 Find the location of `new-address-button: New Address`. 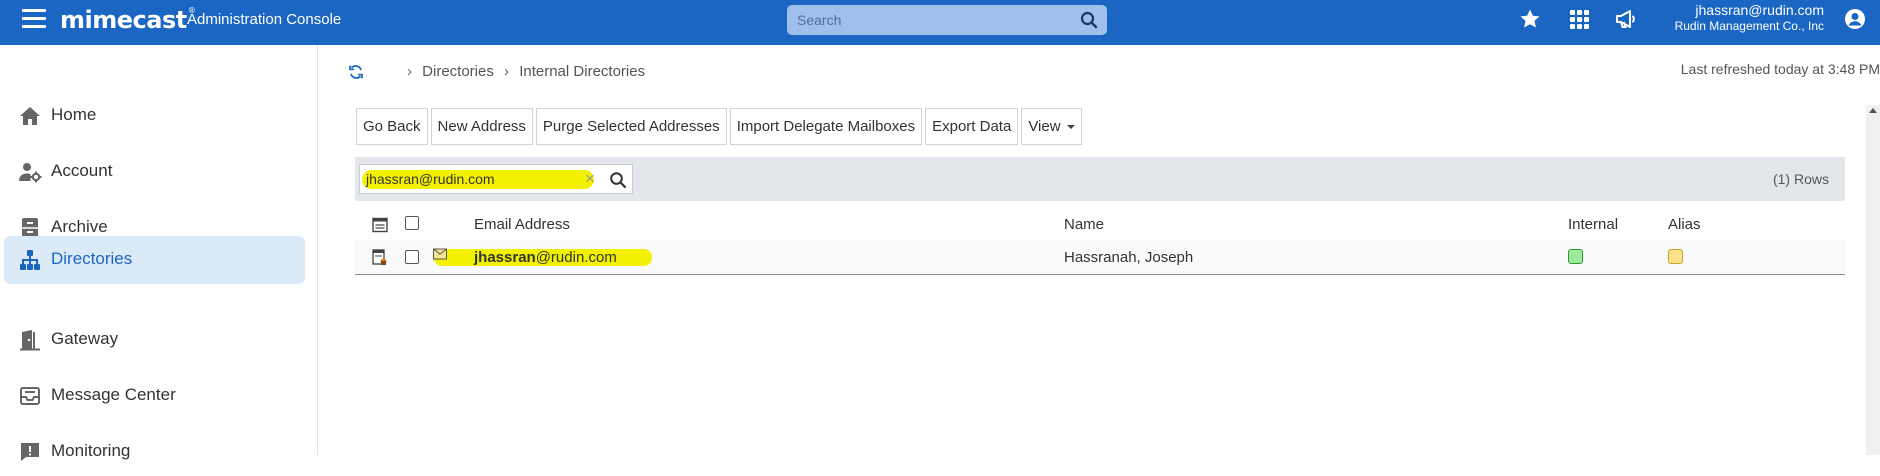

new-address-button: New Address is located at coordinates (481, 126).